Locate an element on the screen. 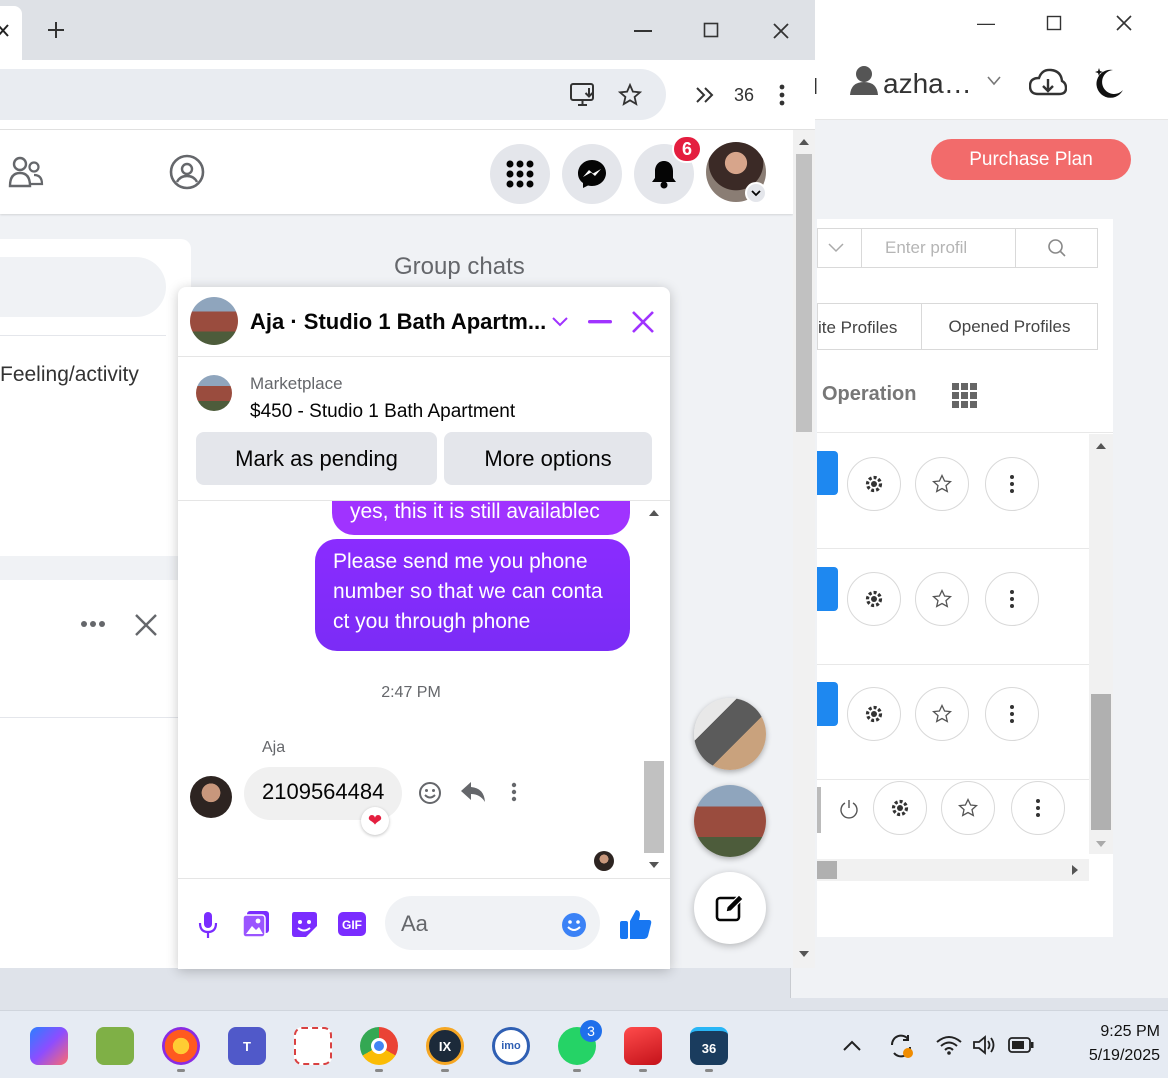  dark-mode-icon is located at coordinates (1109, 82).